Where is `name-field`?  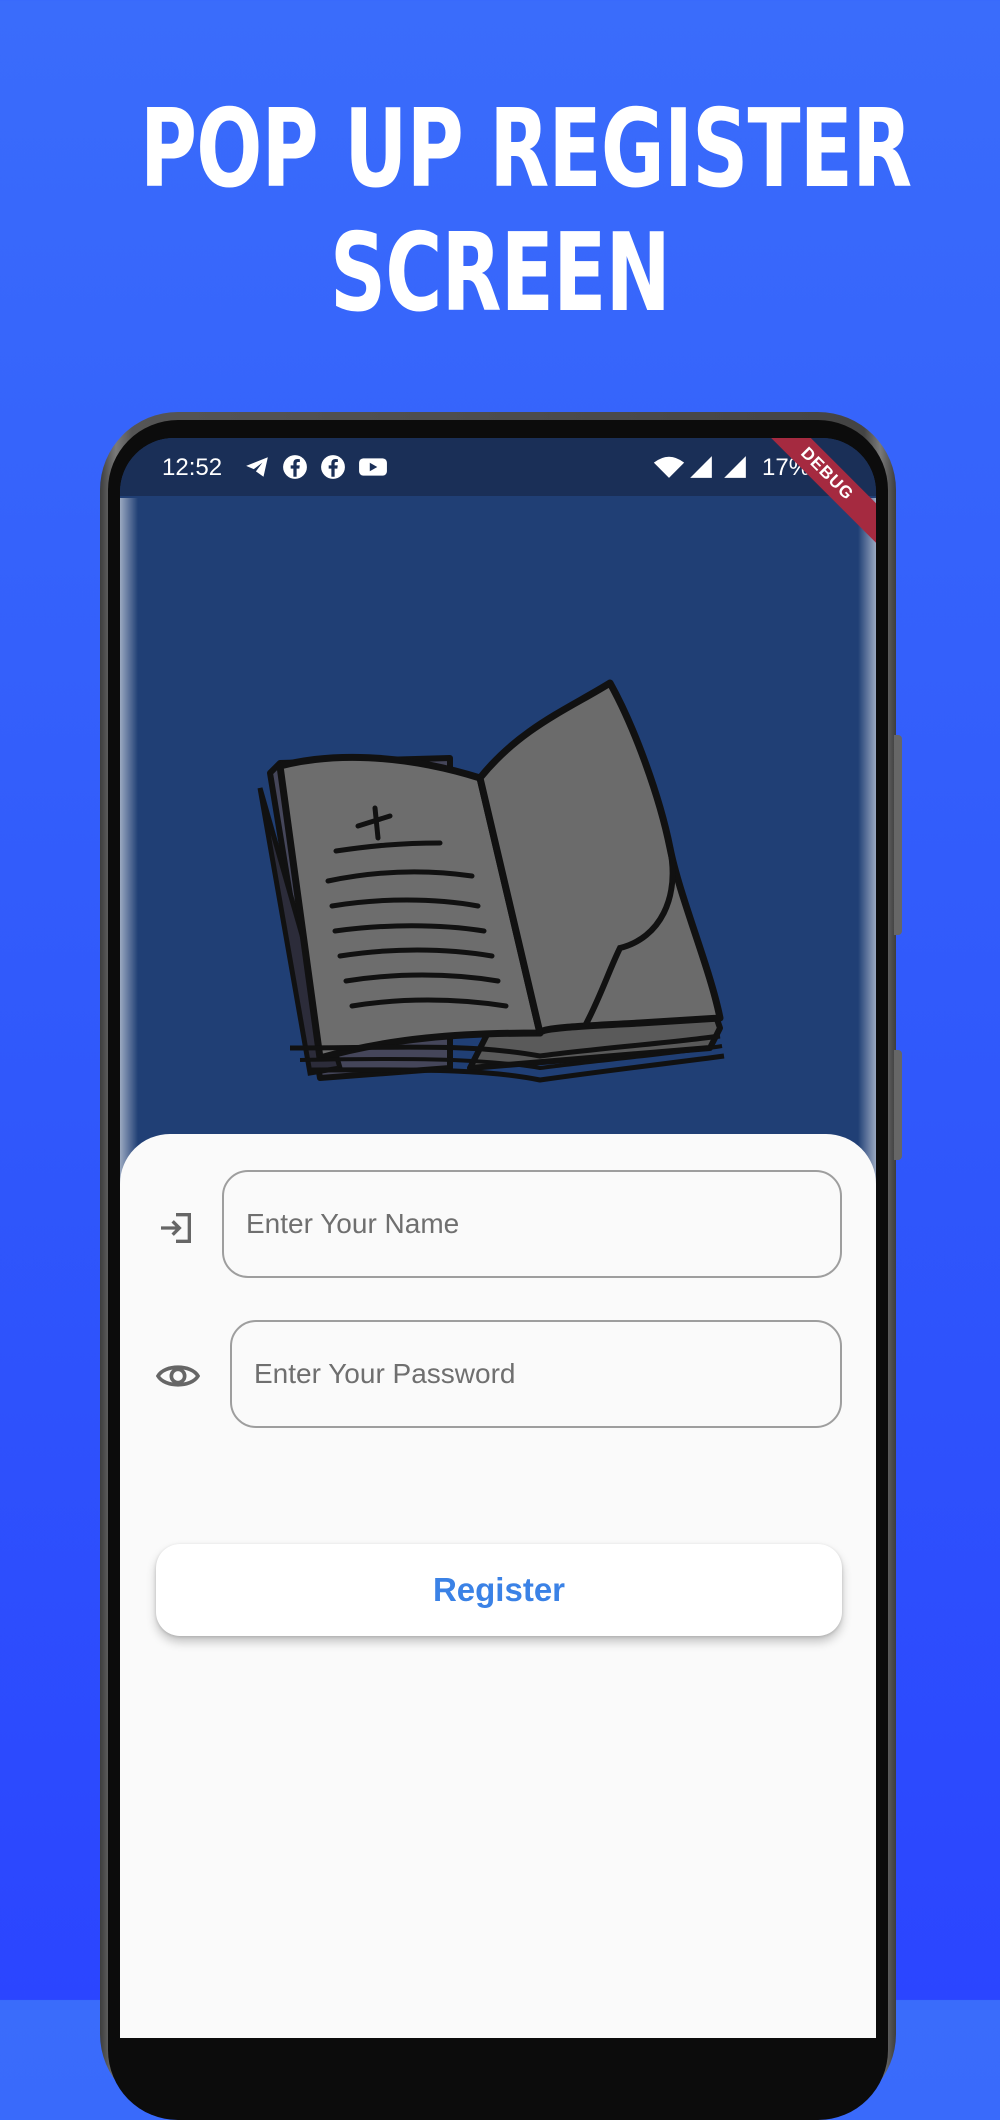
name-field is located at coordinates (532, 1224).